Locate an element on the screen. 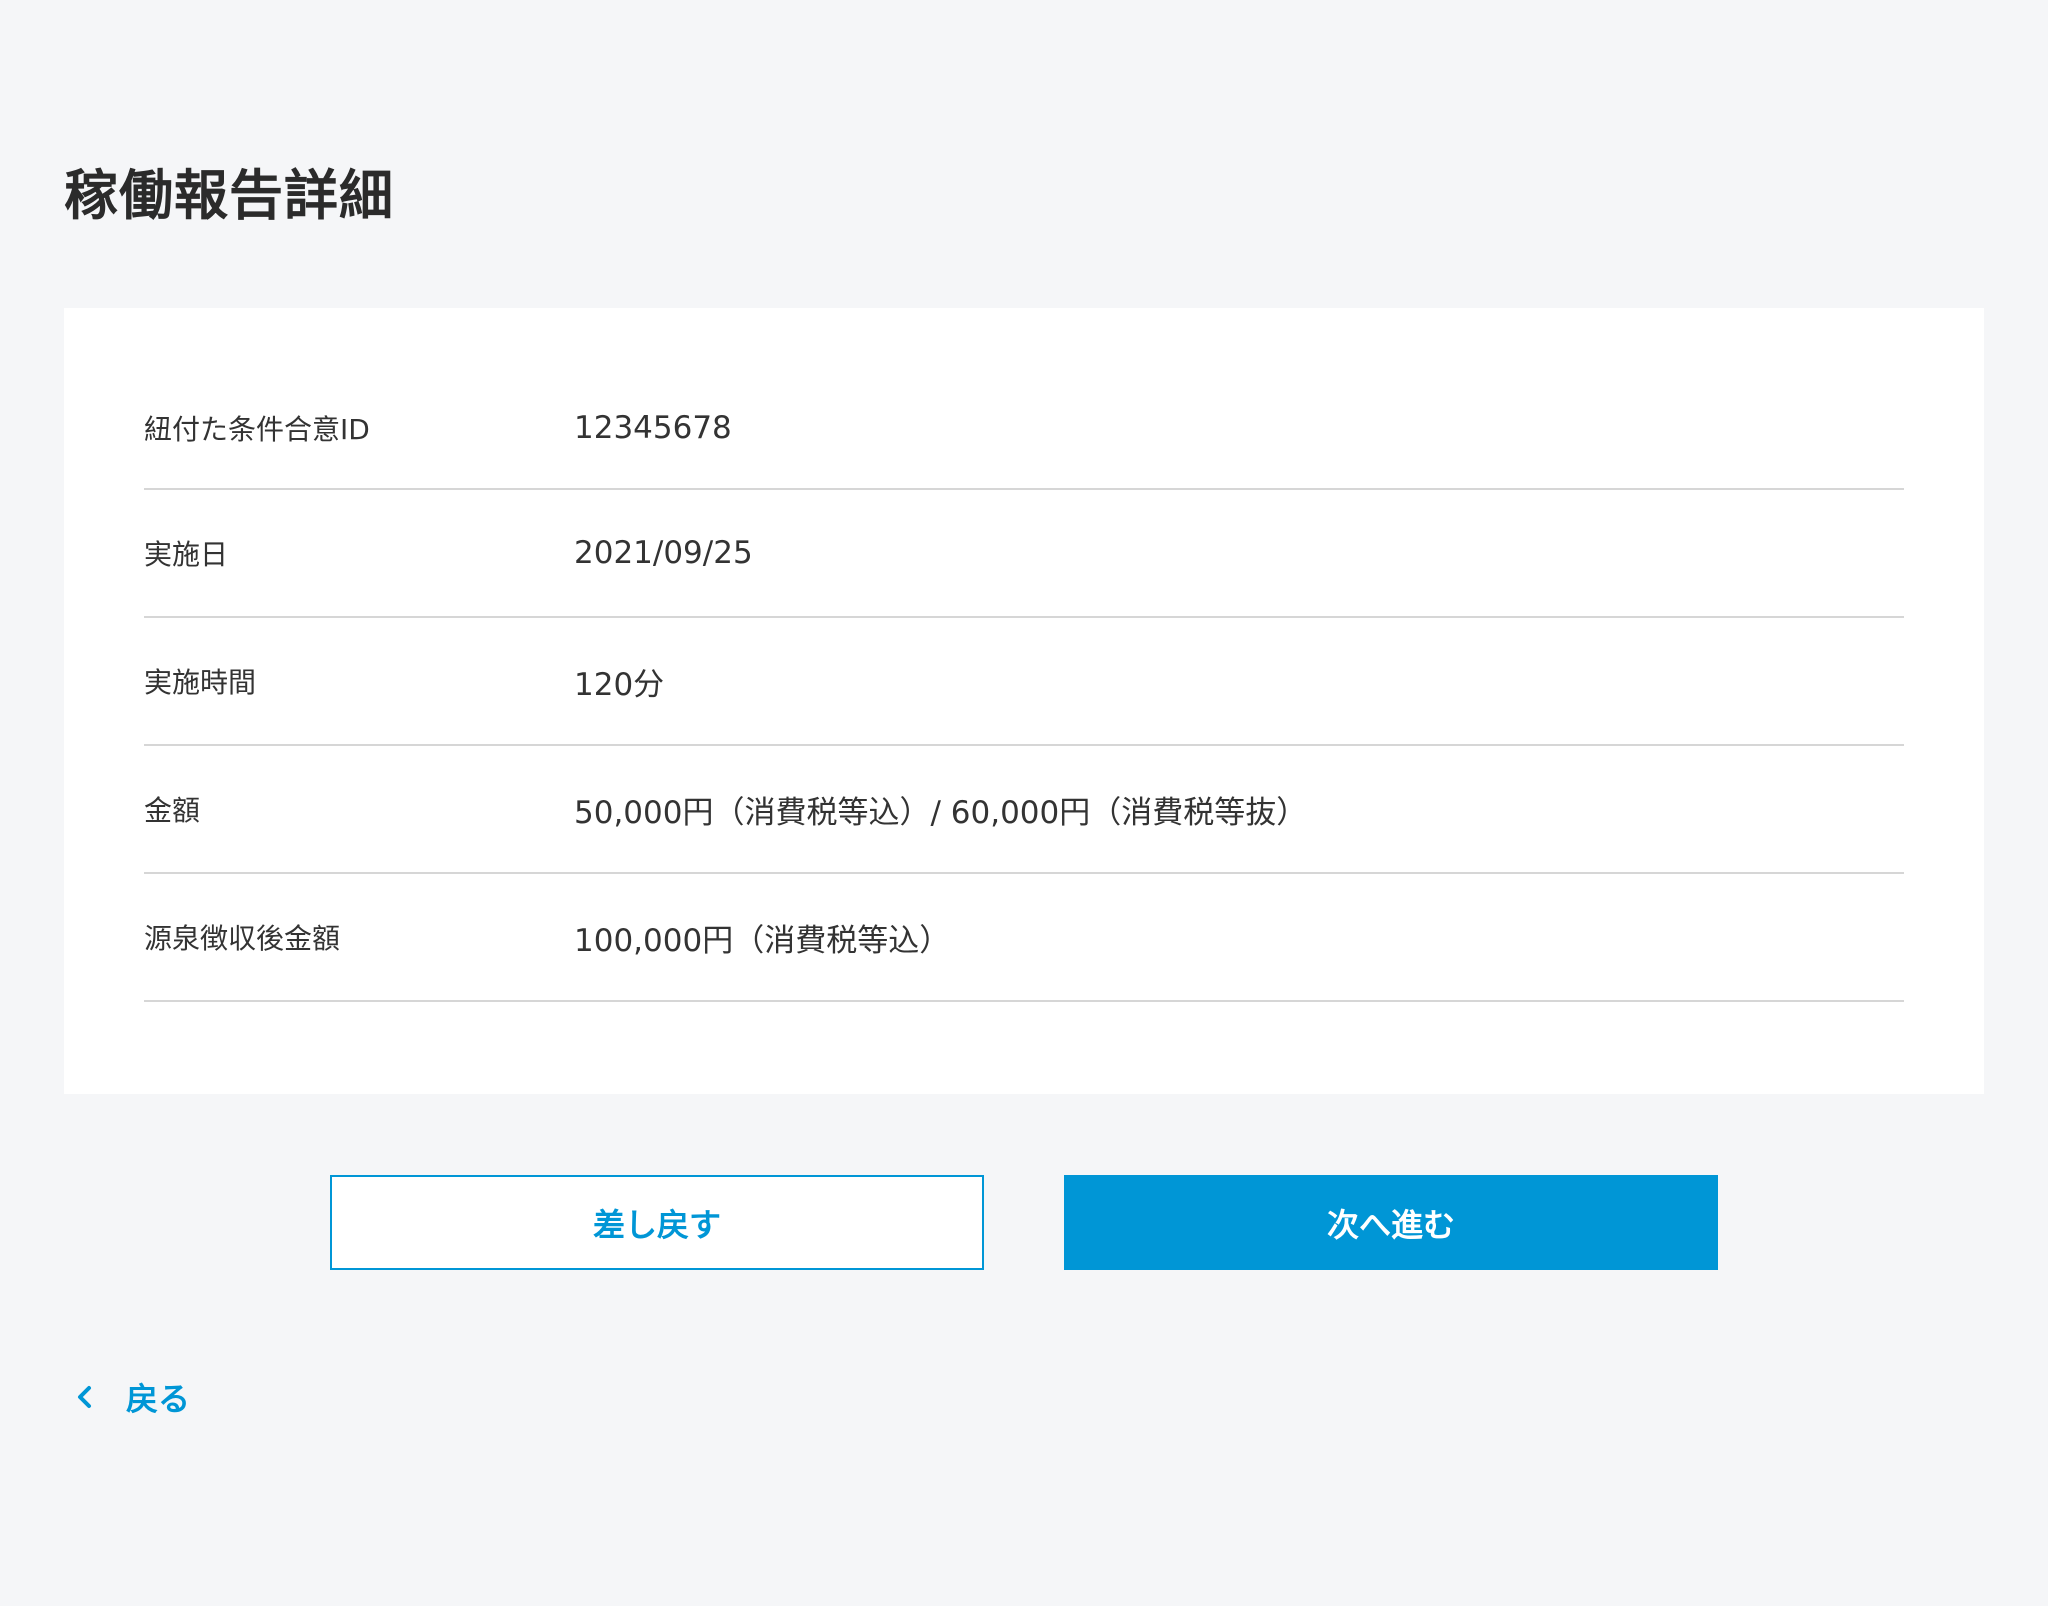 This screenshot has height=1606, width=2048. detail-value: 120分 is located at coordinates (619, 684).